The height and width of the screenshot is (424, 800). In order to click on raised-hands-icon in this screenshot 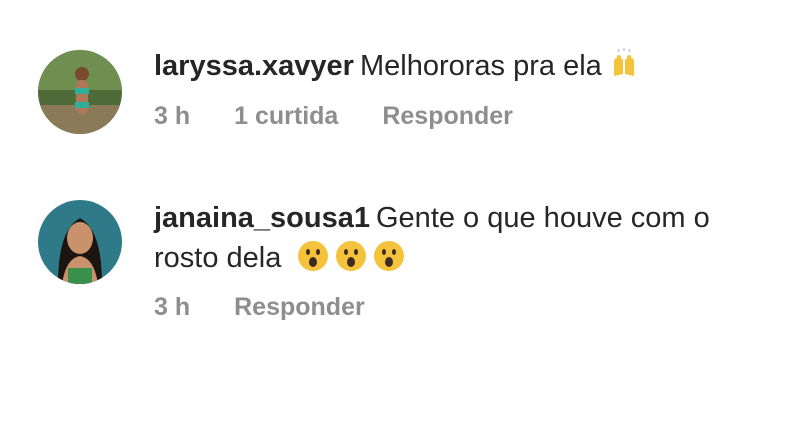, I will do `click(624, 64)`.